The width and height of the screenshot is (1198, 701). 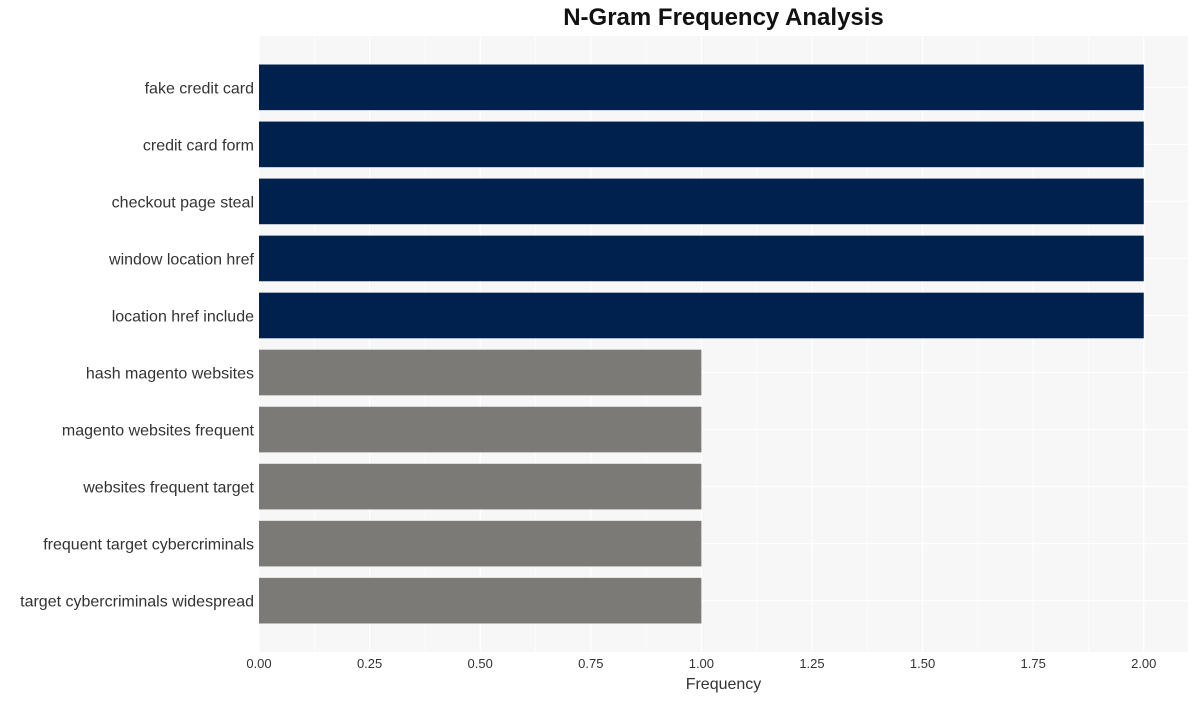 I want to click on y-tick-label: magento websites frequent, so click(x=158, y=431).